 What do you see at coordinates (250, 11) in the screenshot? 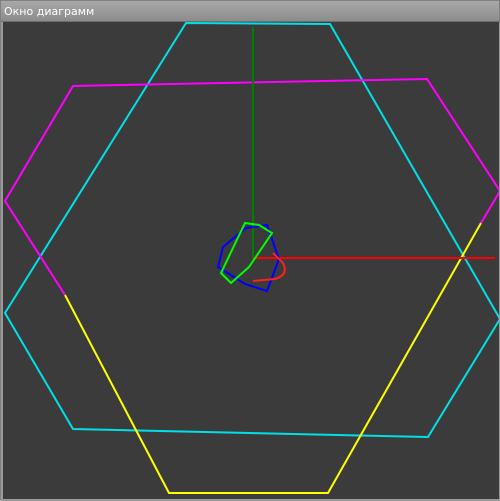
I see `window-titlebar: Окно диаграмм` at bounding box center [250, 11].